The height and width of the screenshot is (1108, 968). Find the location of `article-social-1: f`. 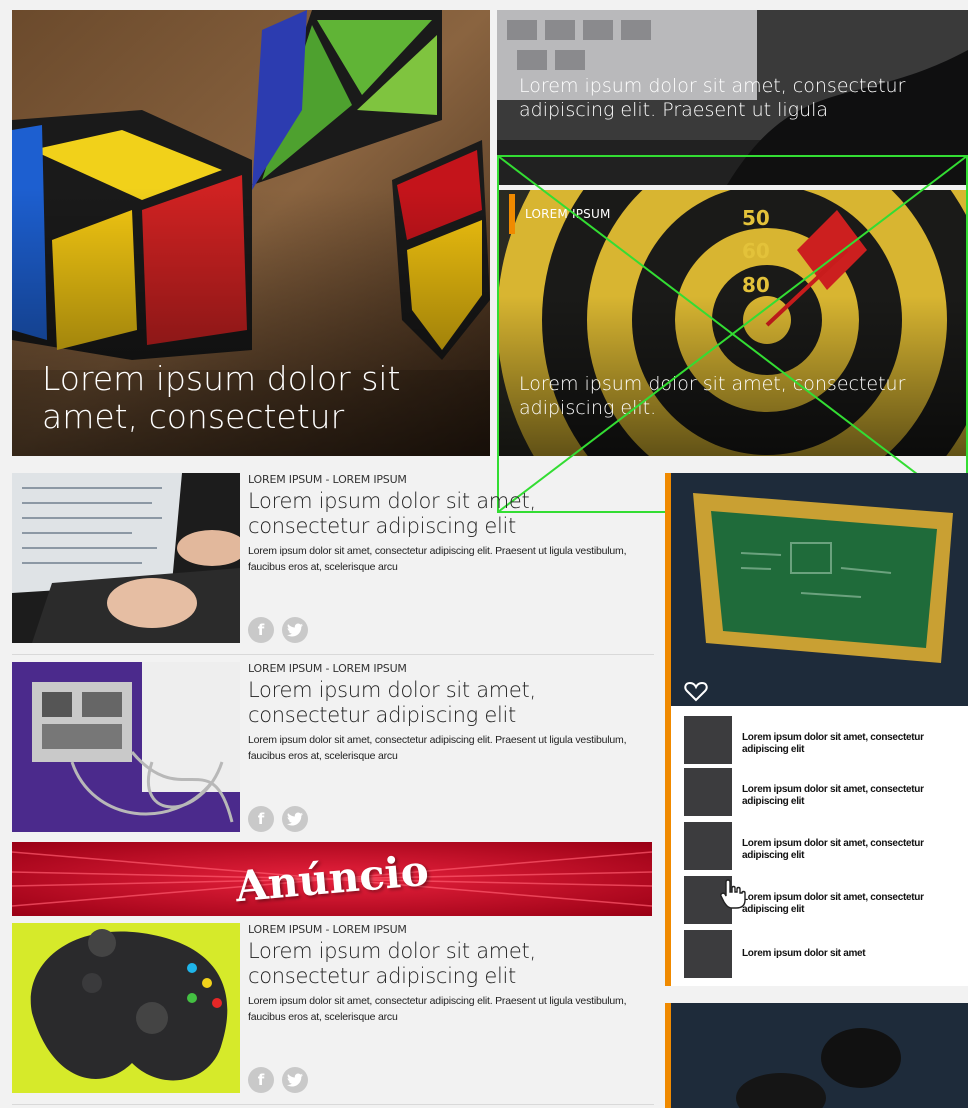

article-social-1: f is located at coordinates (278, 630).